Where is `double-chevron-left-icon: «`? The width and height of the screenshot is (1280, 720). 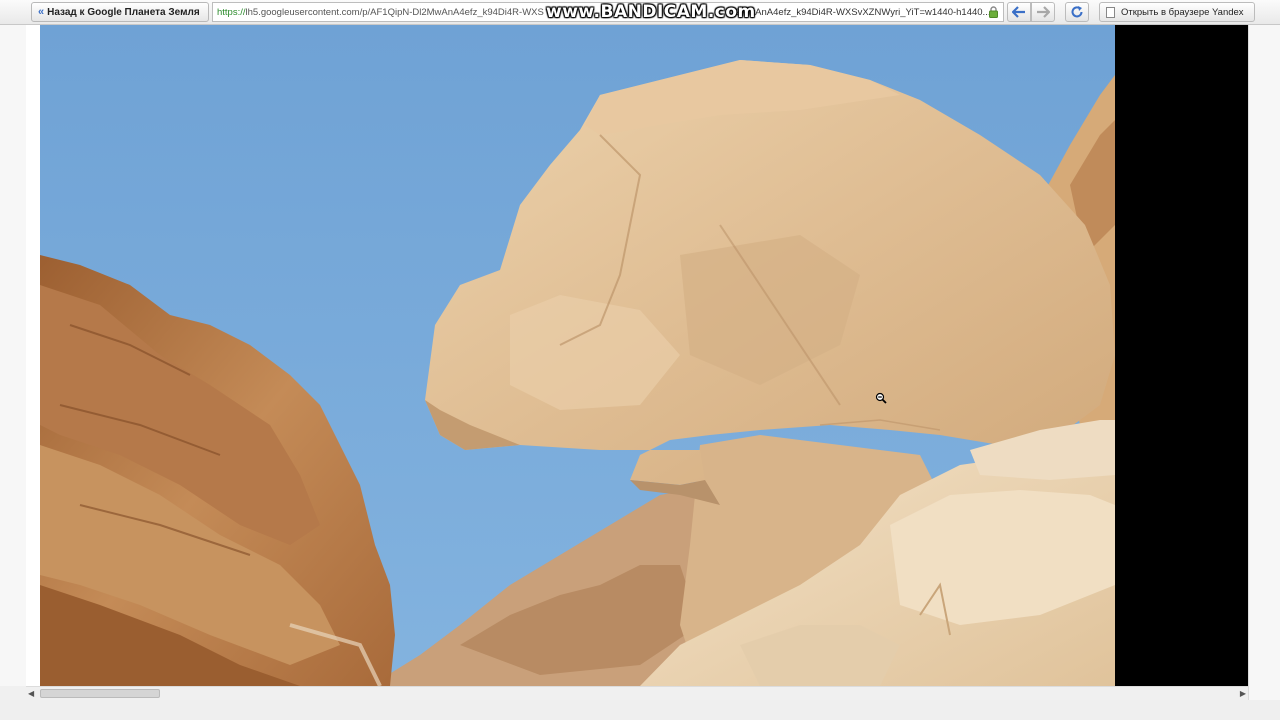 double-chevron-left-icon: « is located at coordinates (41, 12).